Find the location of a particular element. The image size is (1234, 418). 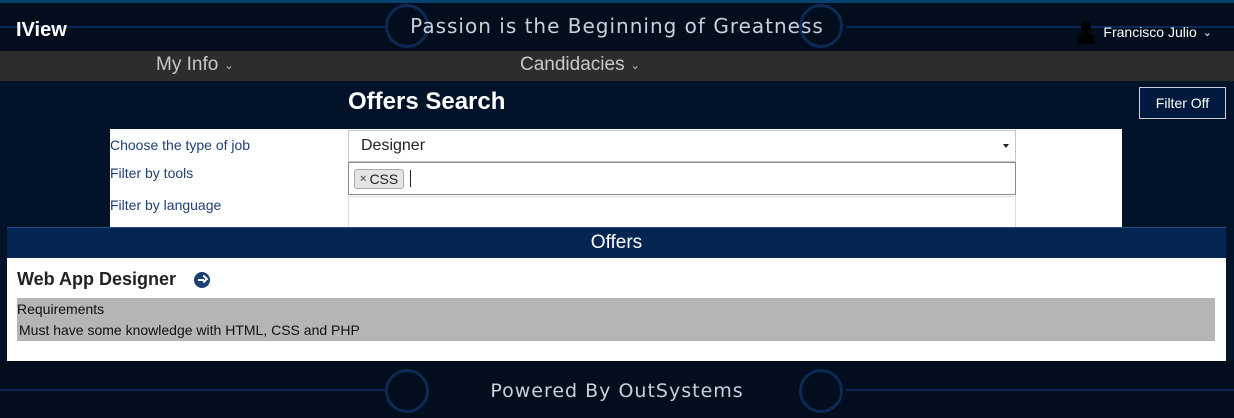

app-footer: Powered By OutSystems is located at coordinates (617, 389).